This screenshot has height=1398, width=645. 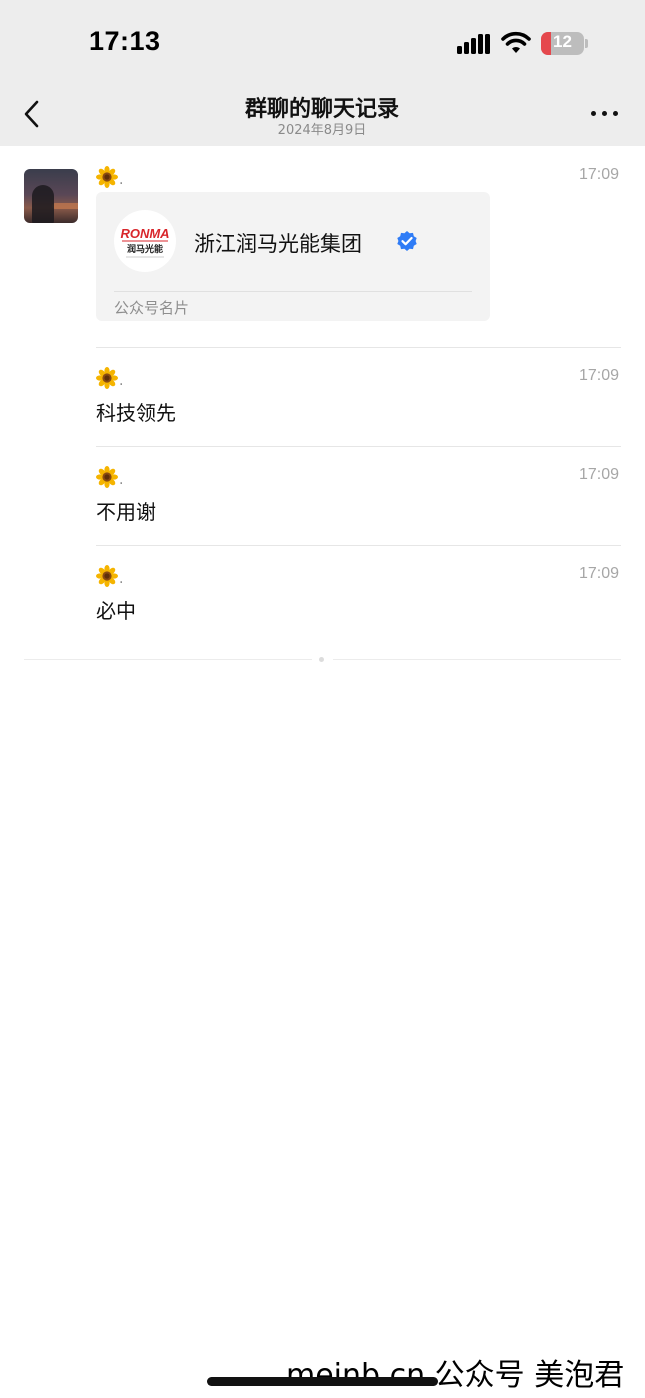 What do you see at coordinates (358, 397) in the screenshot?
I see `message-item: . 17:09 科技领先` at bounding box center [358, 397].